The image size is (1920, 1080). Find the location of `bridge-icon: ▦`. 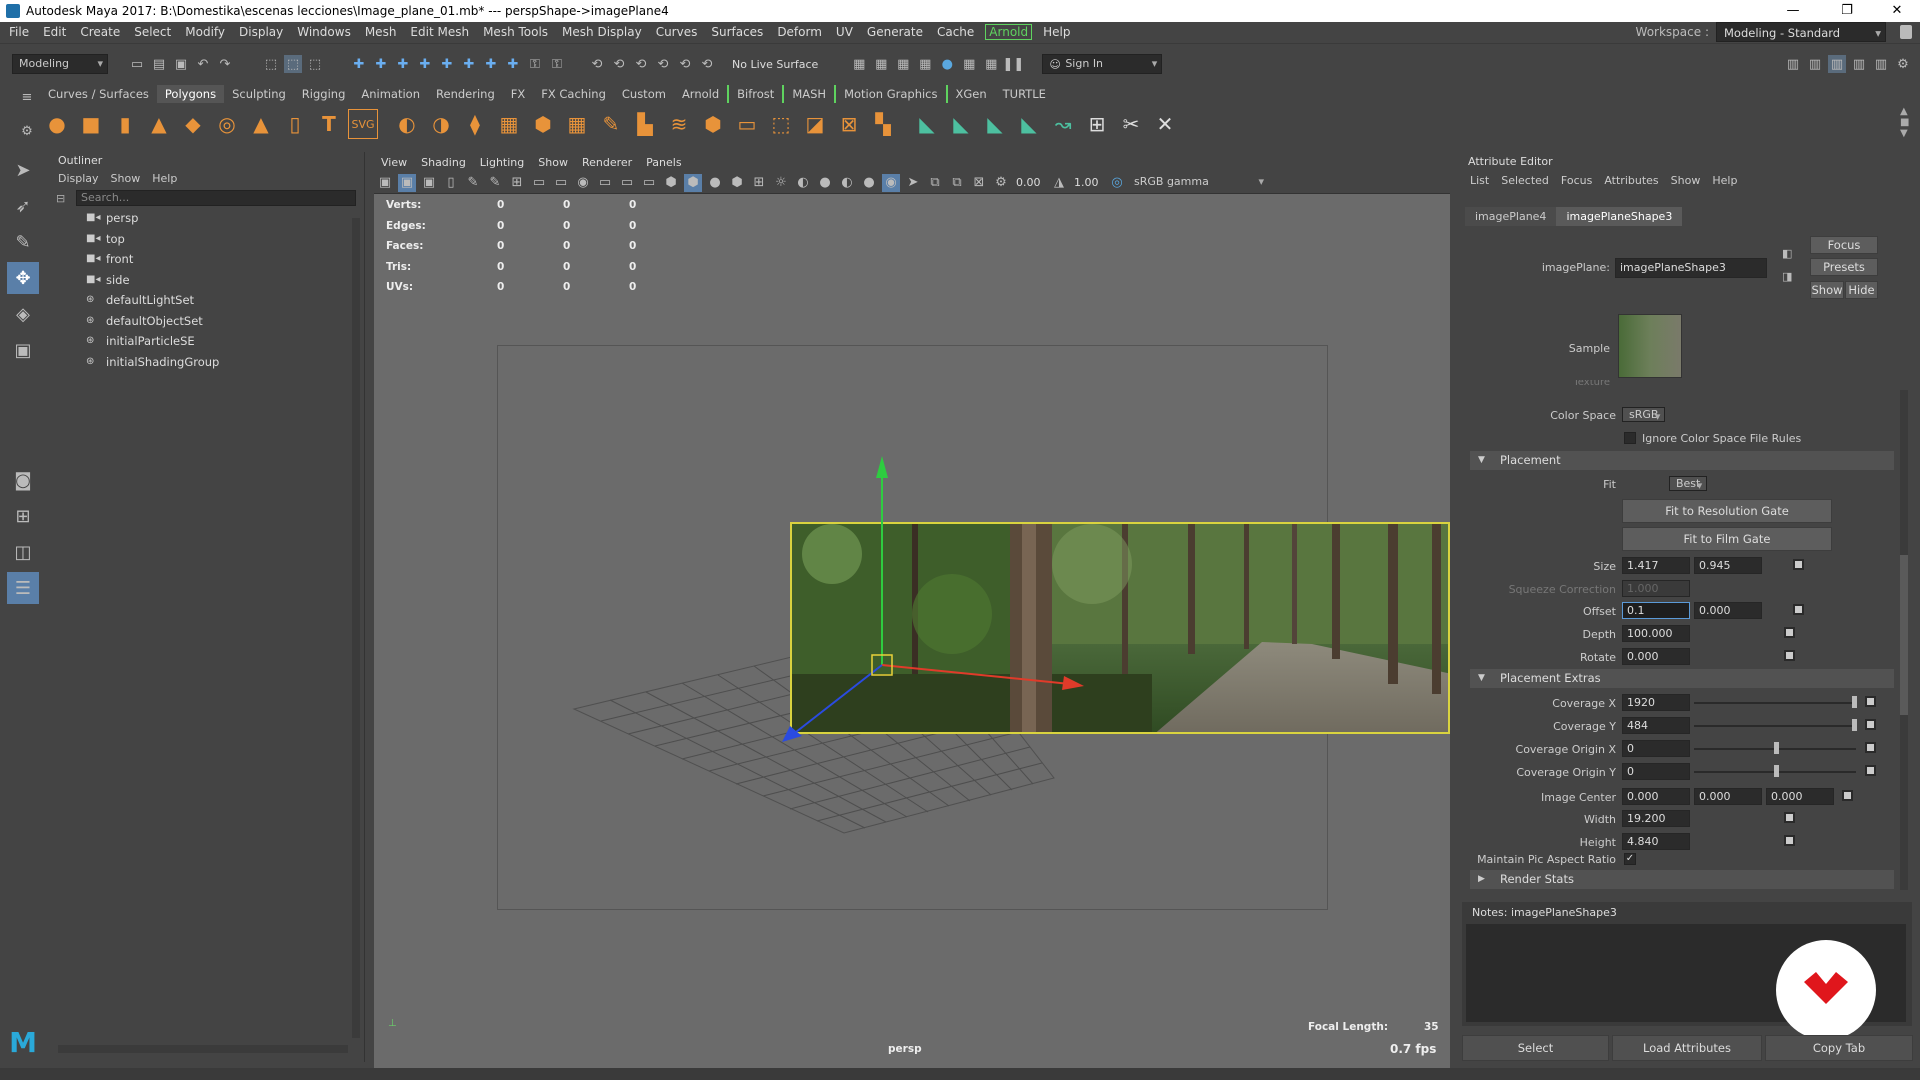

bridge-icon: ▦ is located at coordinates (577, 124).